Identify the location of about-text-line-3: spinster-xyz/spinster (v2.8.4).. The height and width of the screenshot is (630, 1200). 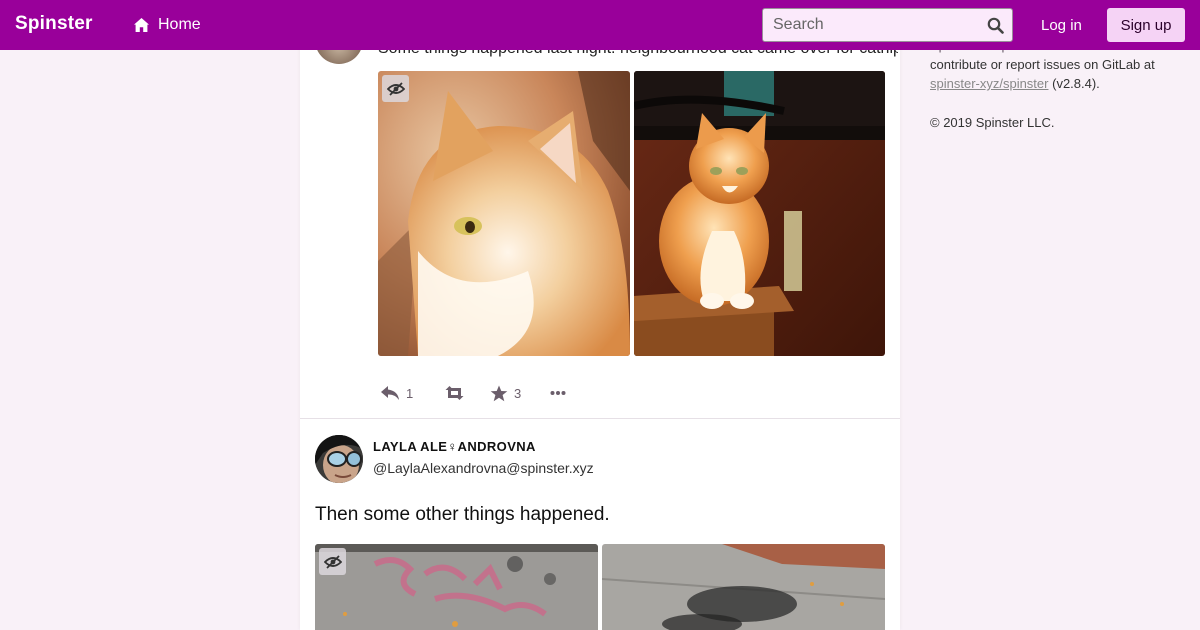
(1055, 83).